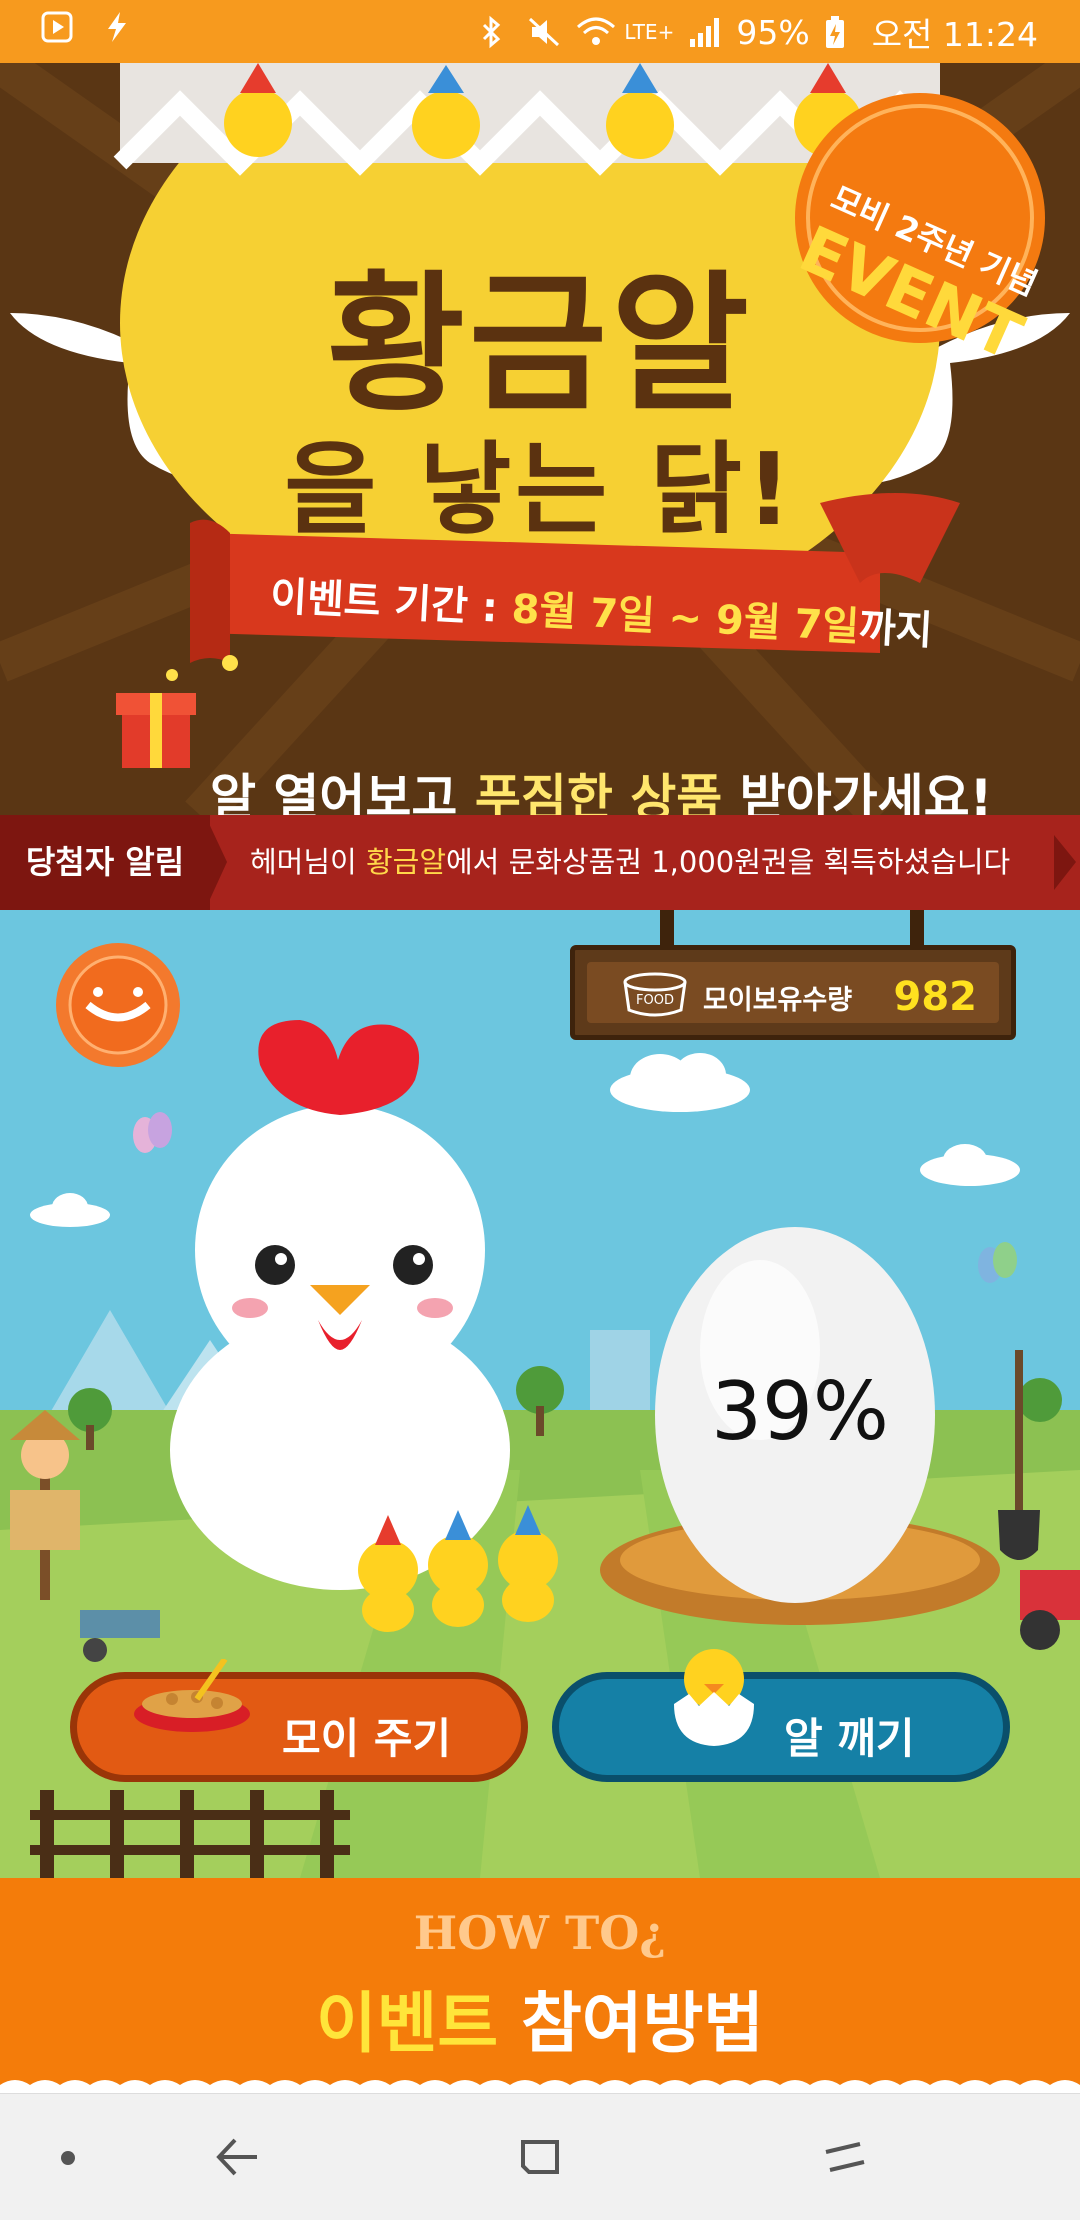 The width and height of the screenshot is (1080, 2220). I want to click on media-icon, so click(57, 27).